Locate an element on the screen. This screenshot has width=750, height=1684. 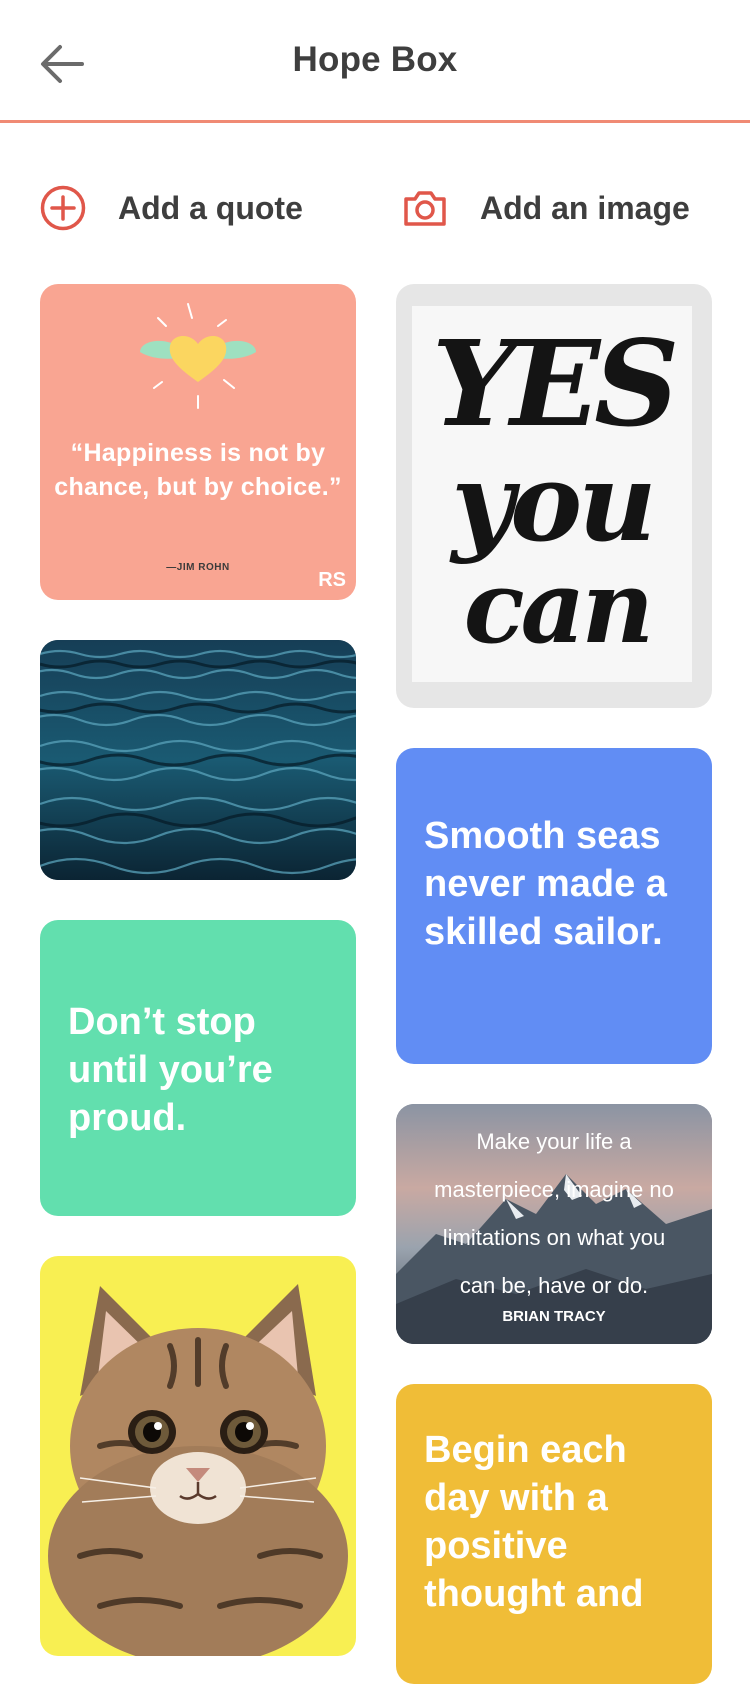
add-image-button: Add an image is located at coordinates (546, 208).